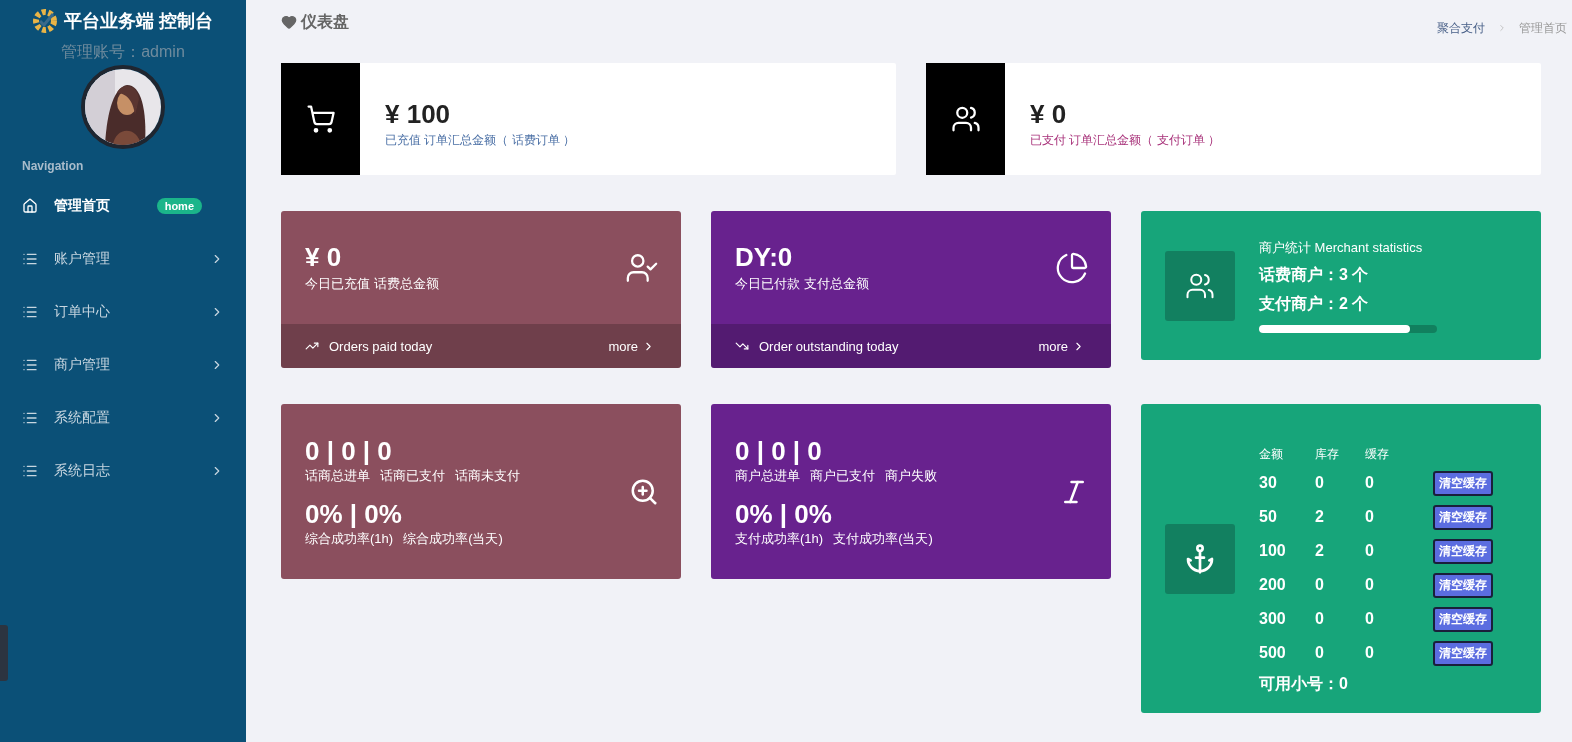 The width and height of the screenshot is (1572, 742). I want to click on merchant-count: 支付商户：2 个, so click(1314, 303).